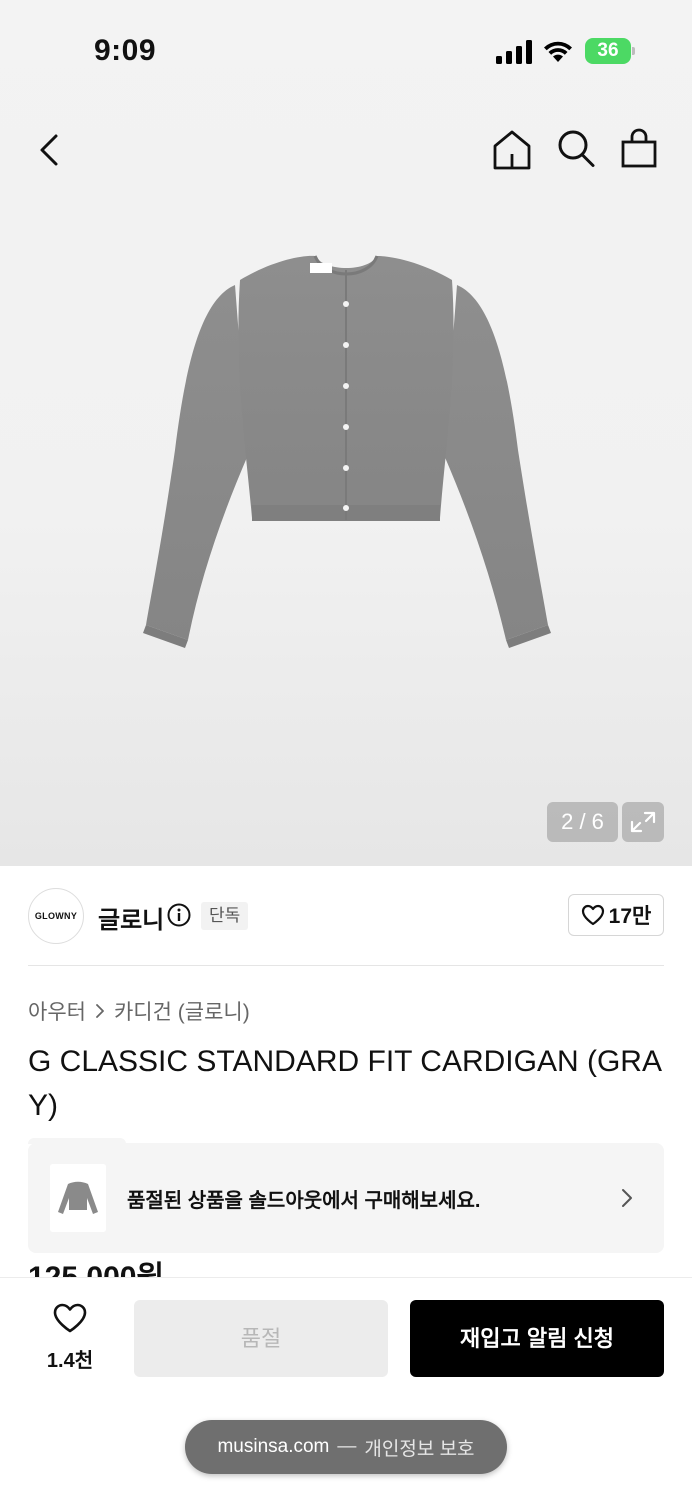 This screenshot has width=692, height=1500. I want to click on exclusive-badge: 단독, so click(225, 916).